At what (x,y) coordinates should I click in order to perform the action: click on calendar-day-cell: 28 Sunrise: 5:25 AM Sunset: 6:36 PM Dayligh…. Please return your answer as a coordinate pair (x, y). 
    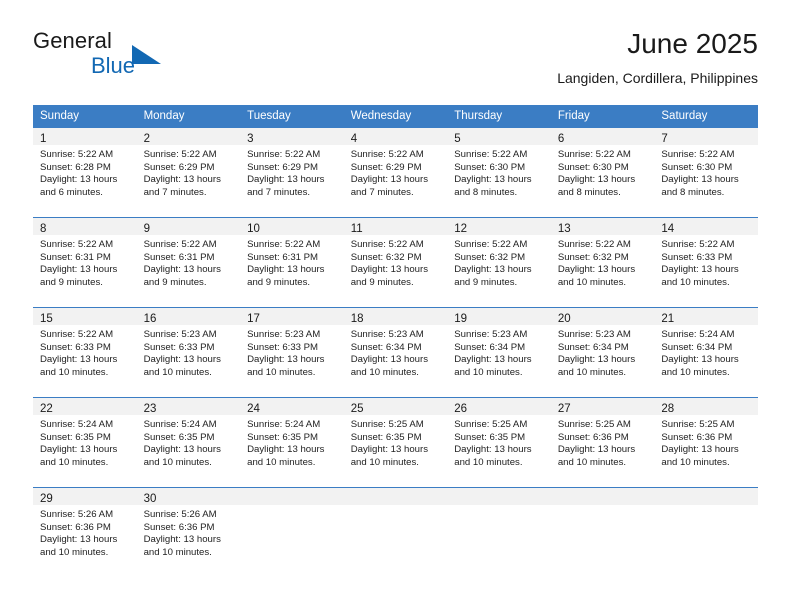
    Looking at the image, I should click on (706, 442).